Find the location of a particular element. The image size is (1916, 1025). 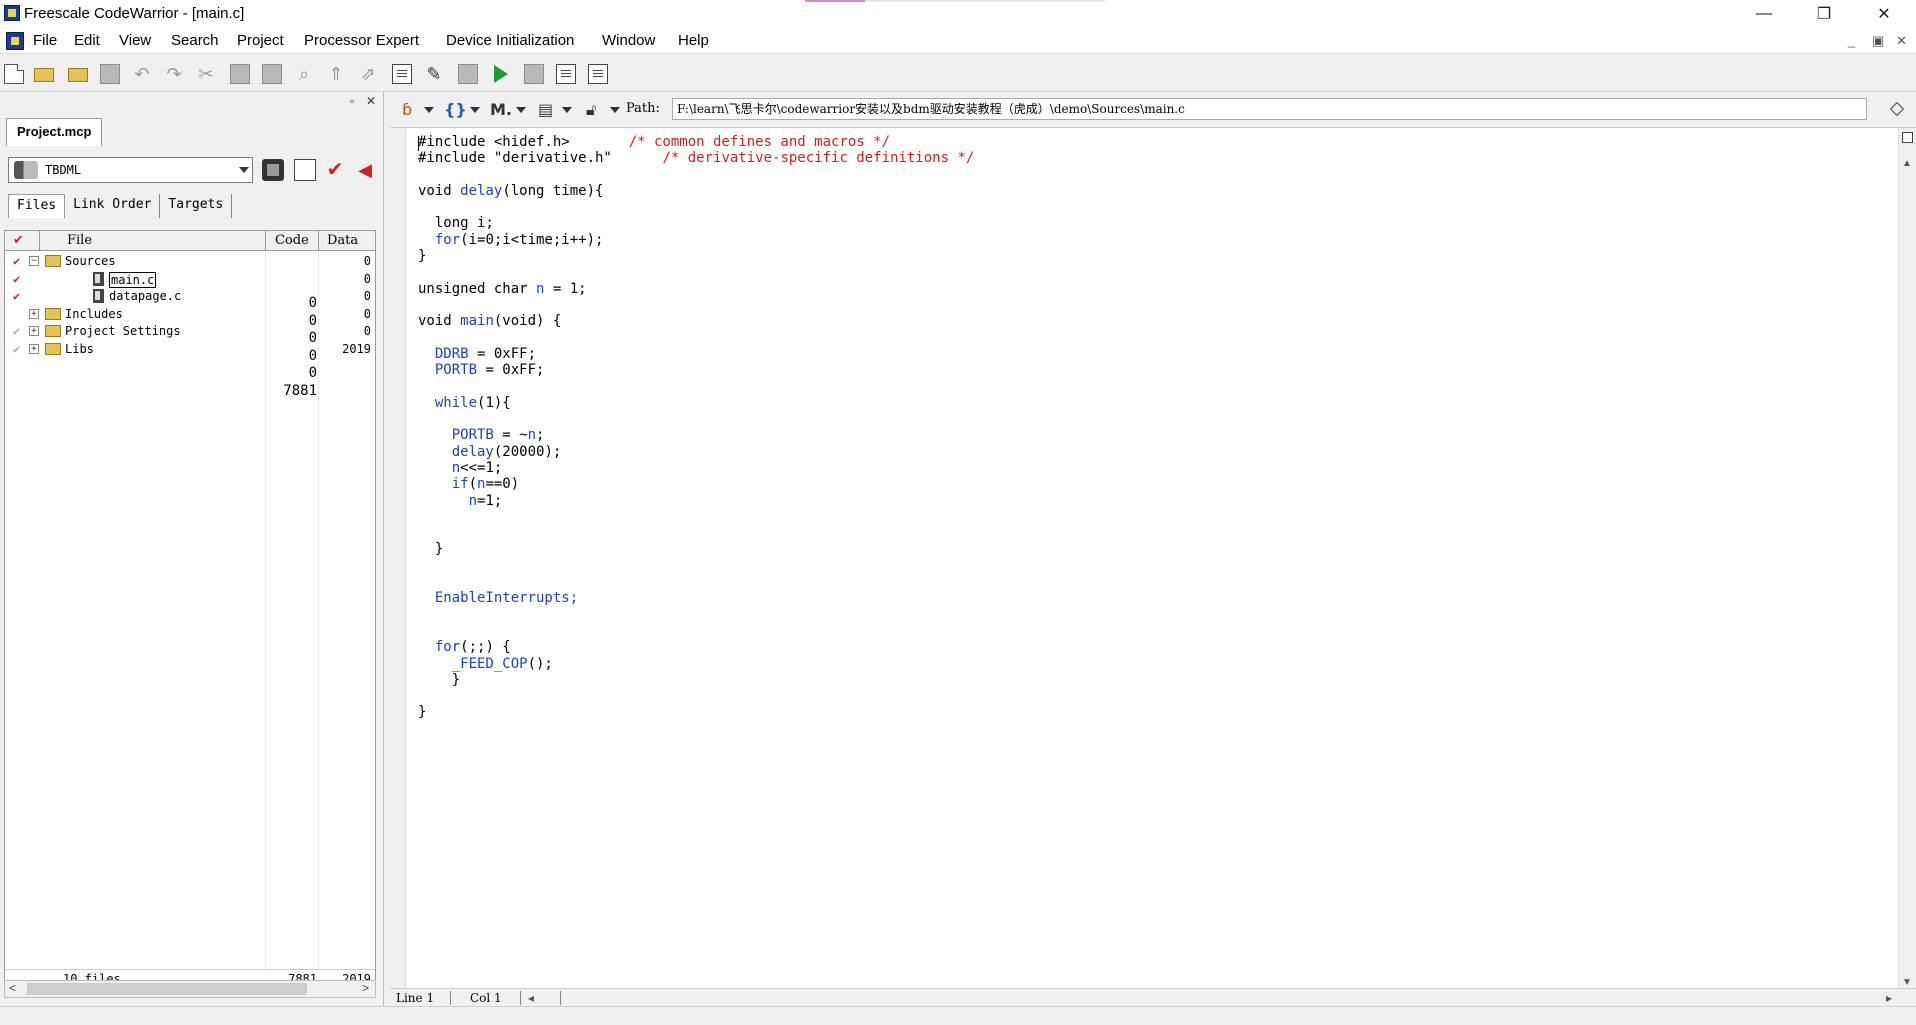

undo-icon: ↶ is located at coordinates (142, 74).